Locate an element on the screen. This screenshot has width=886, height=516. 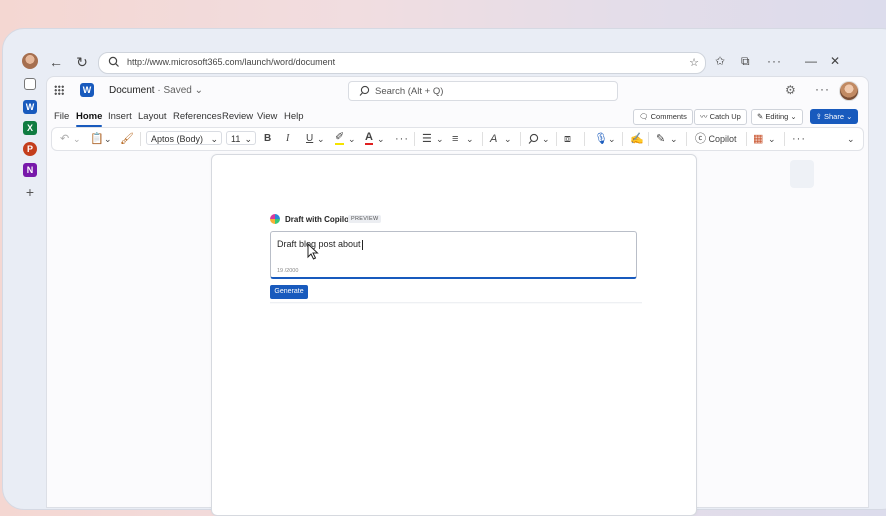
menu-view: View is located at coordinates (267, 116).